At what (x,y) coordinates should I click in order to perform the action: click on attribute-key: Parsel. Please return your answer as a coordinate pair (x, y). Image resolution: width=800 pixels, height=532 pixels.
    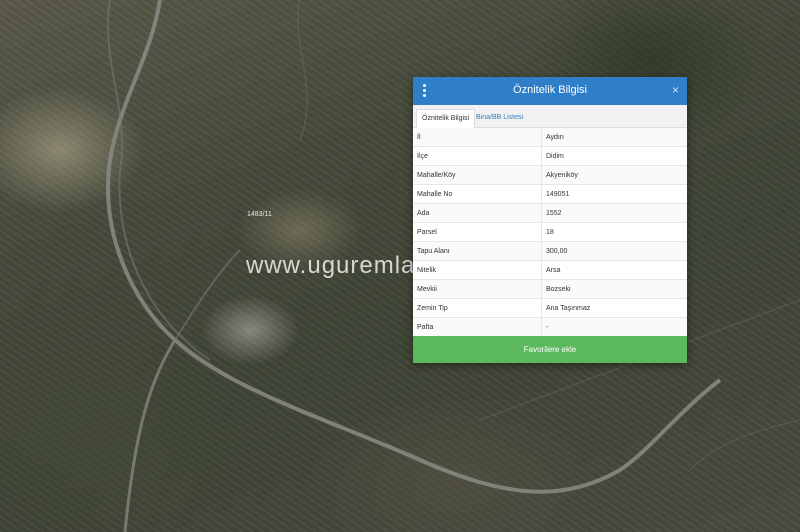
    Looking at the image, I should click on (477, 232).